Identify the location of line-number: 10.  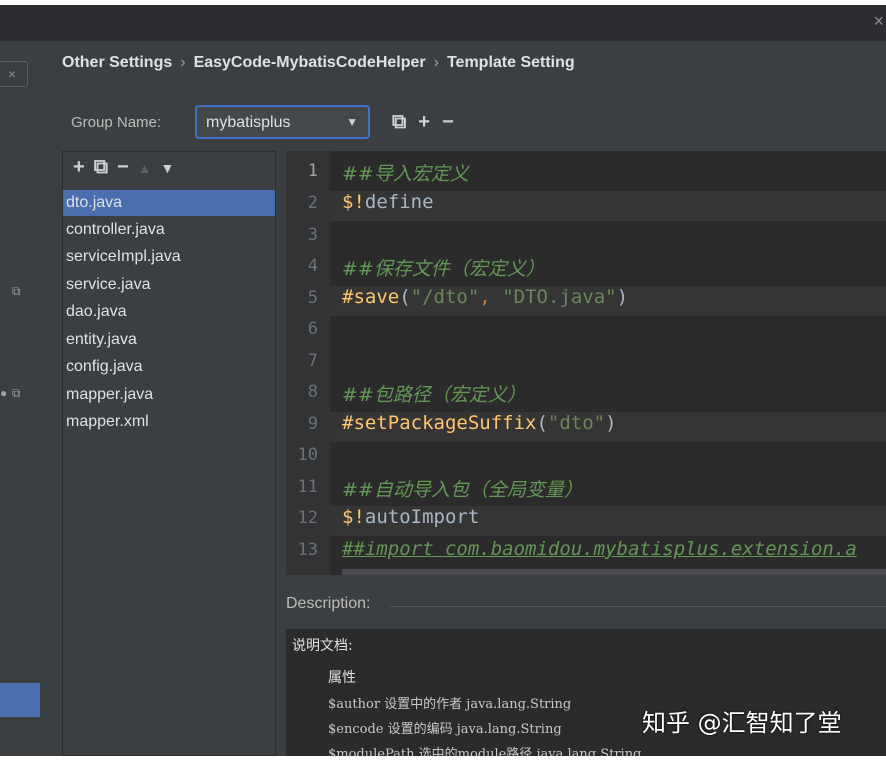
(307, 455).